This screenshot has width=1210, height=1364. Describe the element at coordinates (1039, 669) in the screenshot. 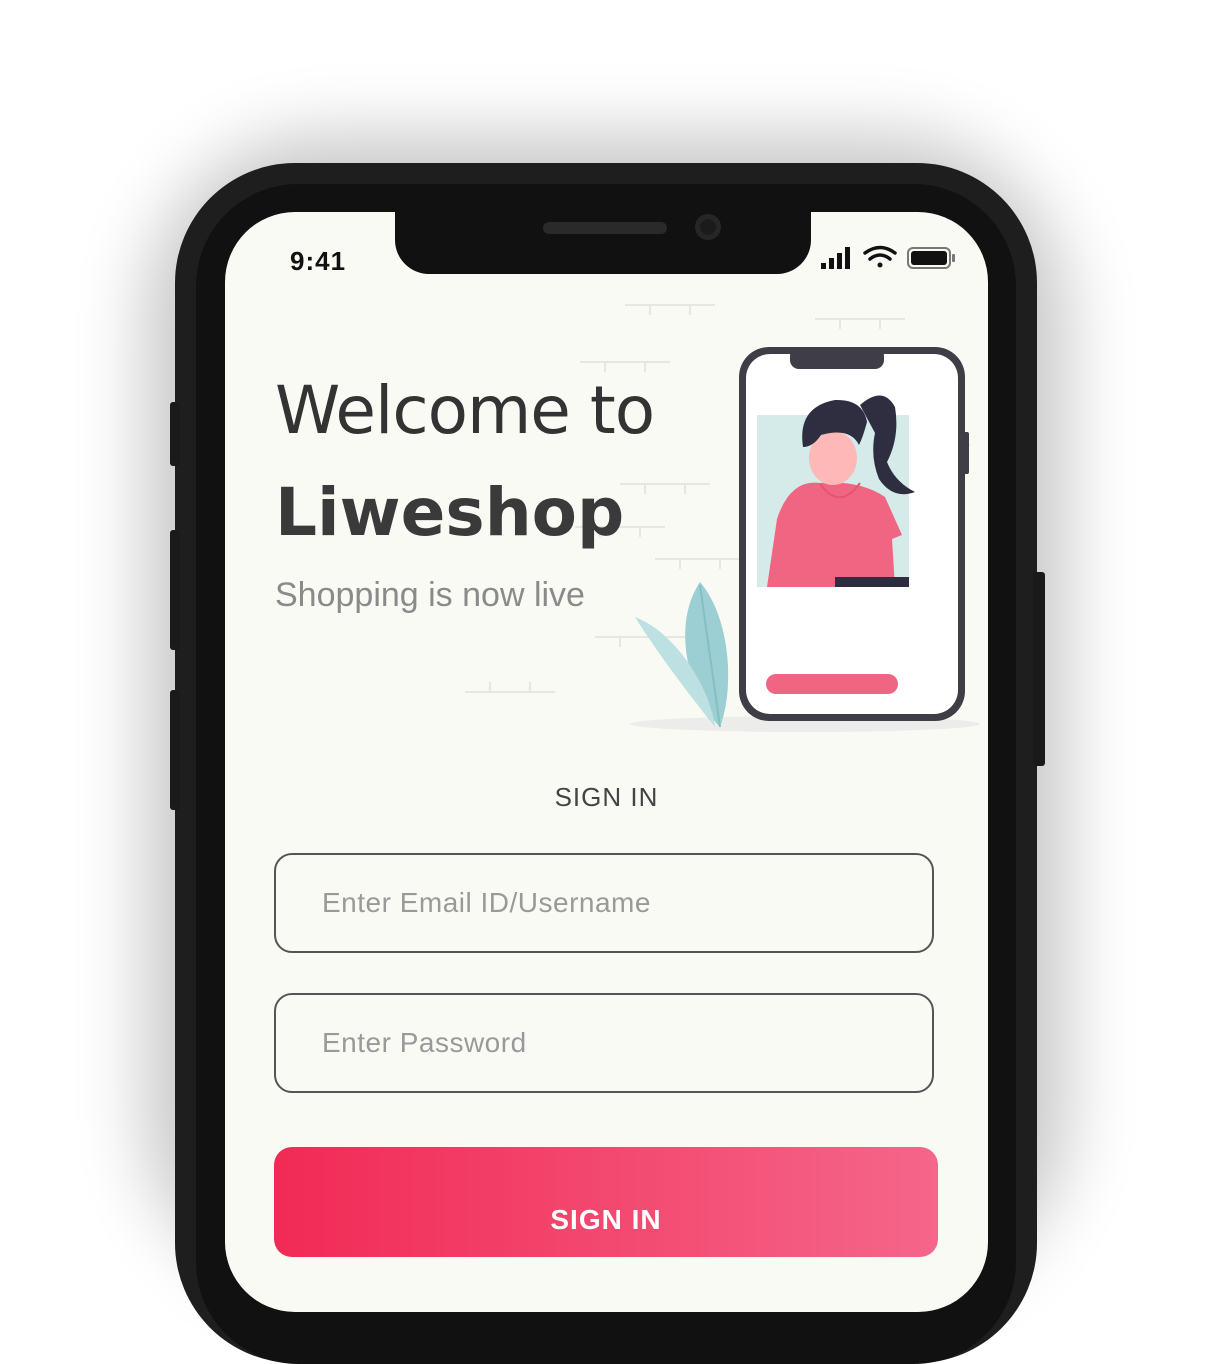

I see `power-button` at that location.